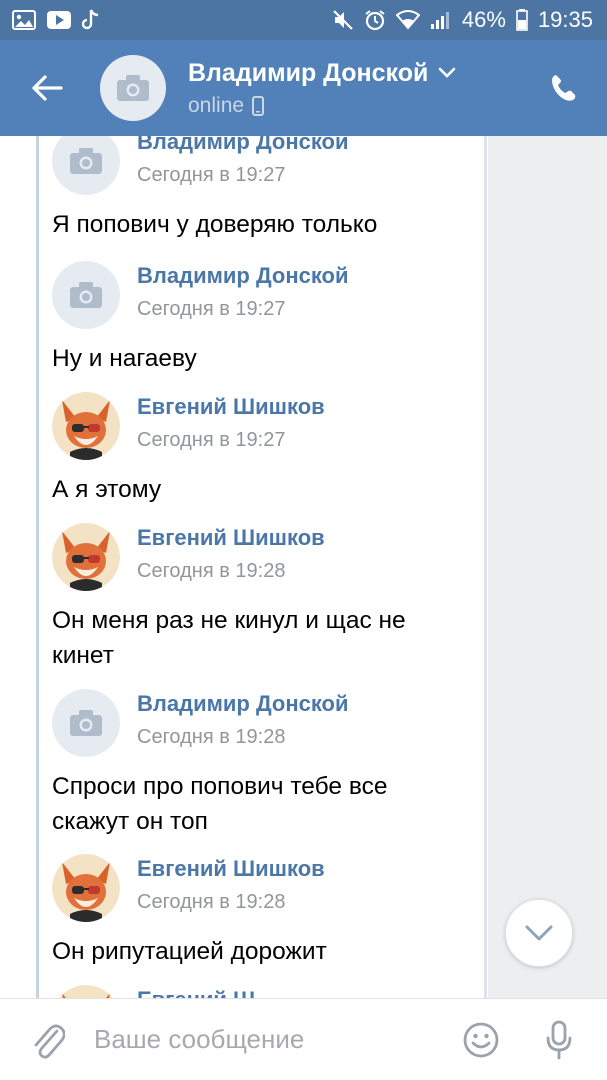 This screenshot has height=1080, width=607. I want to click on message-composer, so click(303, 1039).